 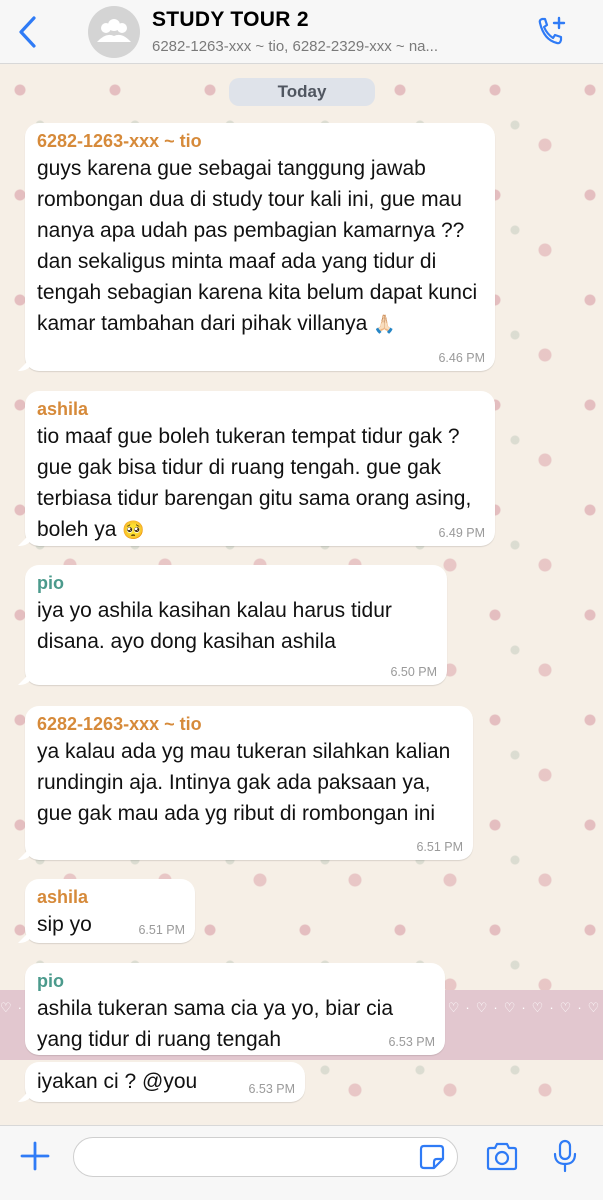 I want to click on camera-button, so click(x=502, y=1157).